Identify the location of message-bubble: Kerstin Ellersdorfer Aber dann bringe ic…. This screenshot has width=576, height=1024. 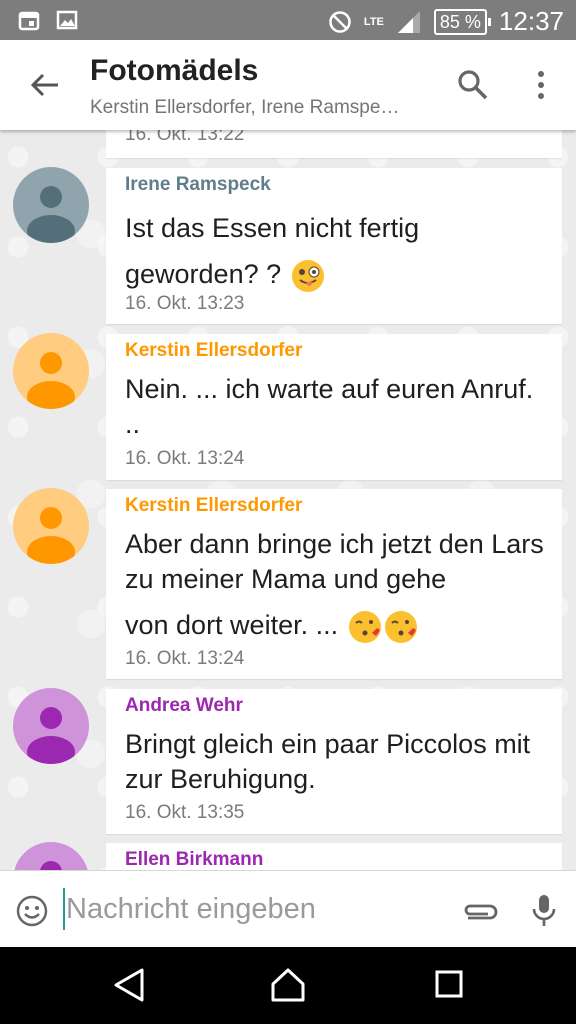
(334, 584).